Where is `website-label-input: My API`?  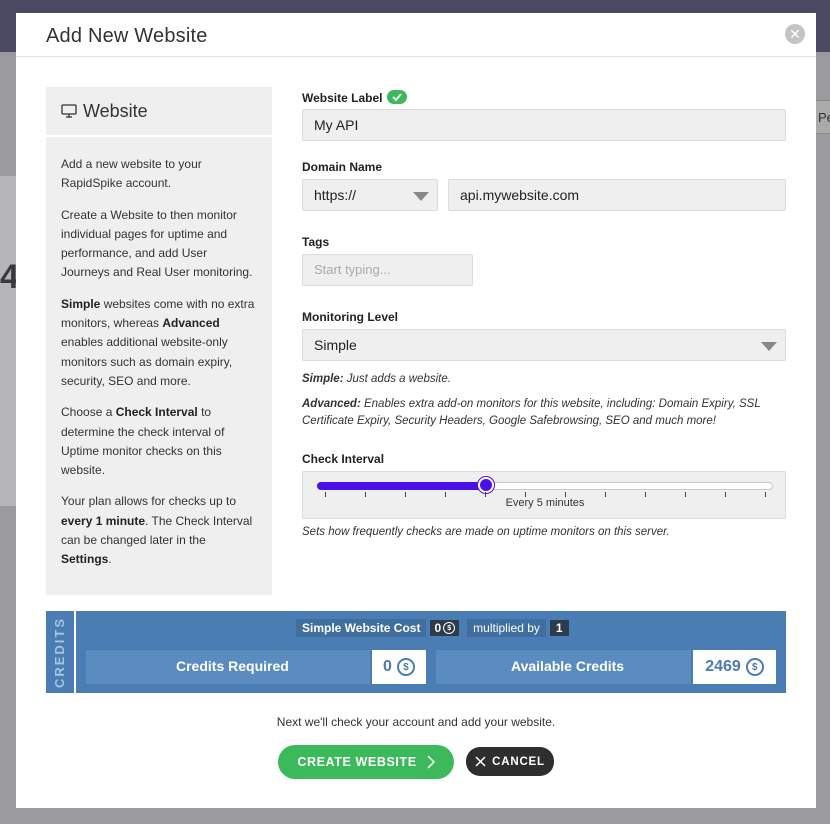
website-label-input: My API is located at coordinates (544, 125).